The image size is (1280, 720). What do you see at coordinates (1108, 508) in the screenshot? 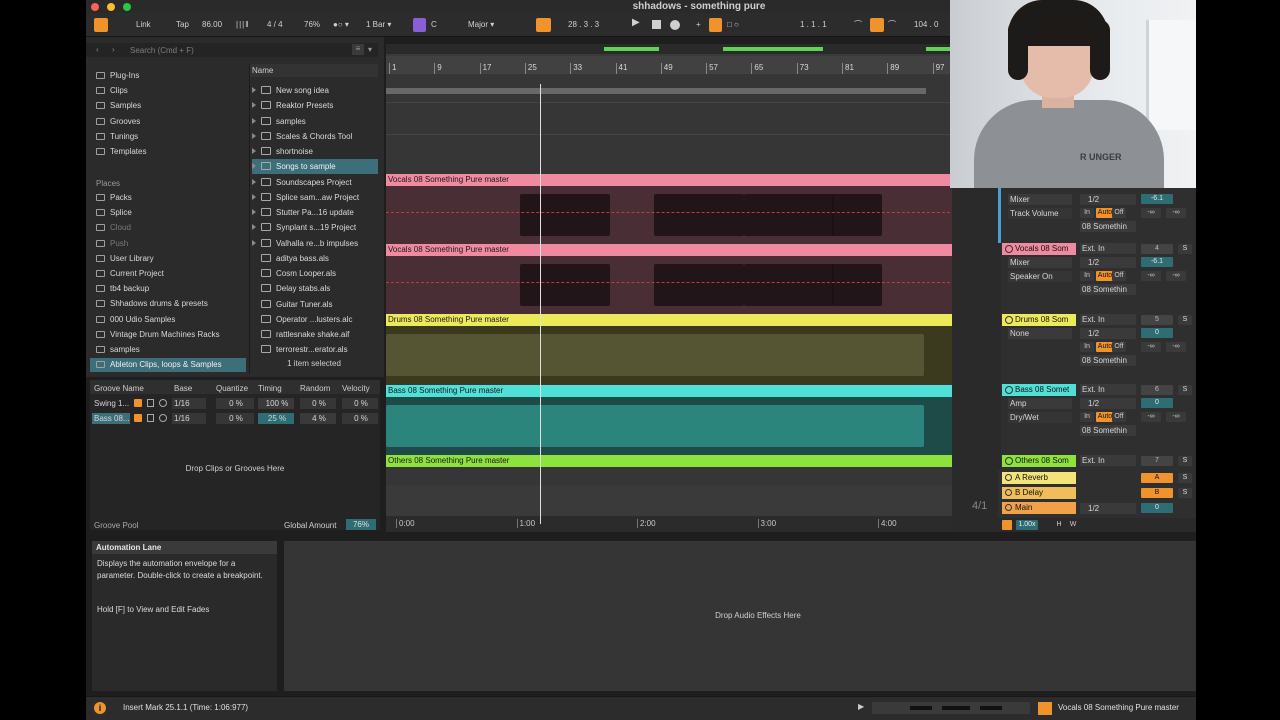
I see `main-output-select: 1/2` at bounding box center [1108, 508].